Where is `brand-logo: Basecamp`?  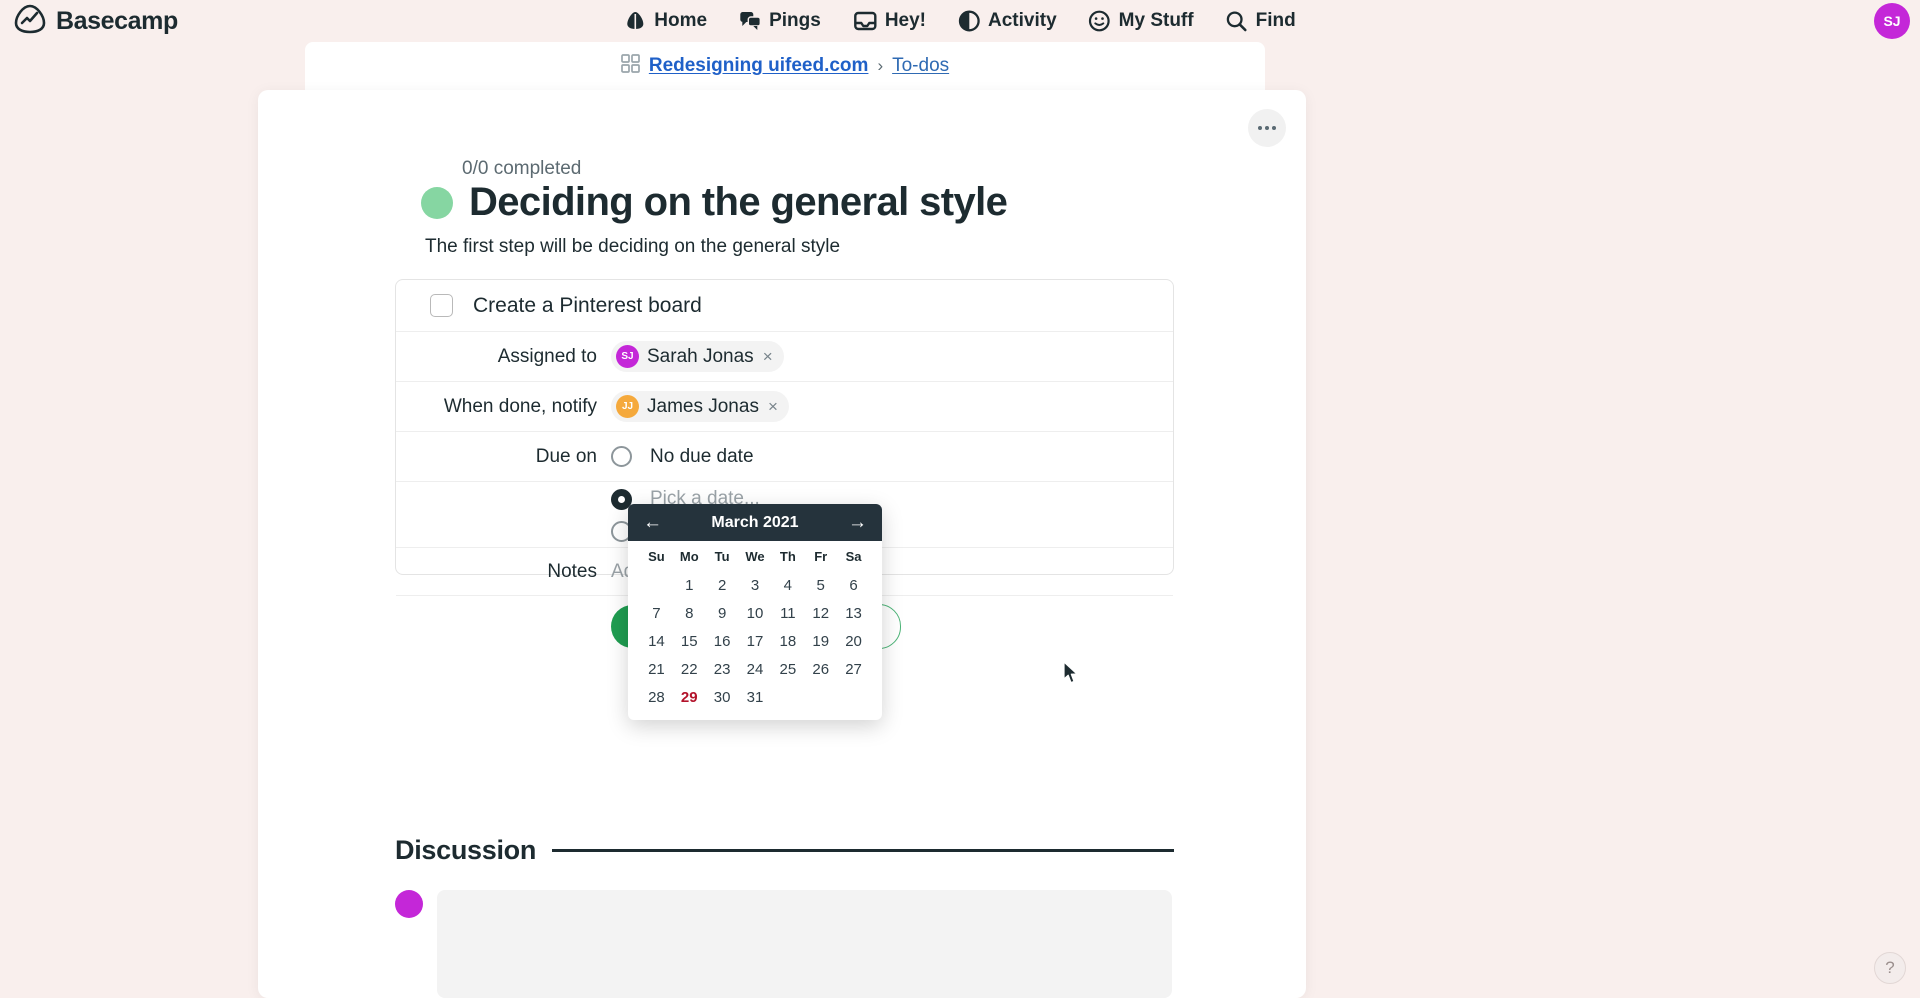
brand-logo: Basecamp is located at coordinates (96, 21).